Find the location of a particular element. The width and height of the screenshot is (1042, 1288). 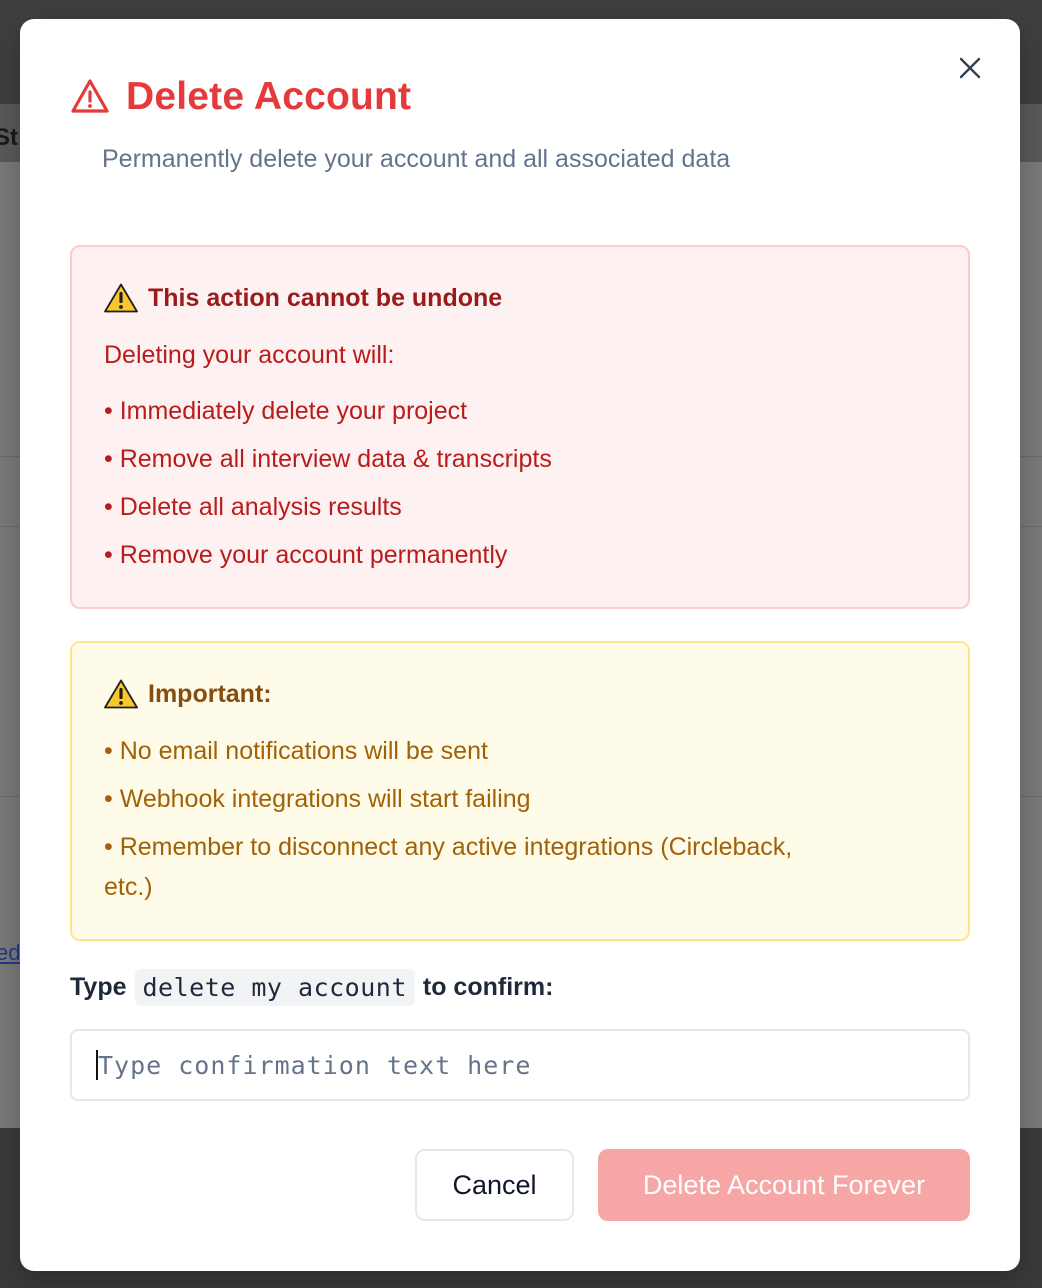

list-item: • Delete all analysis results is located at coordinates (253, 507).